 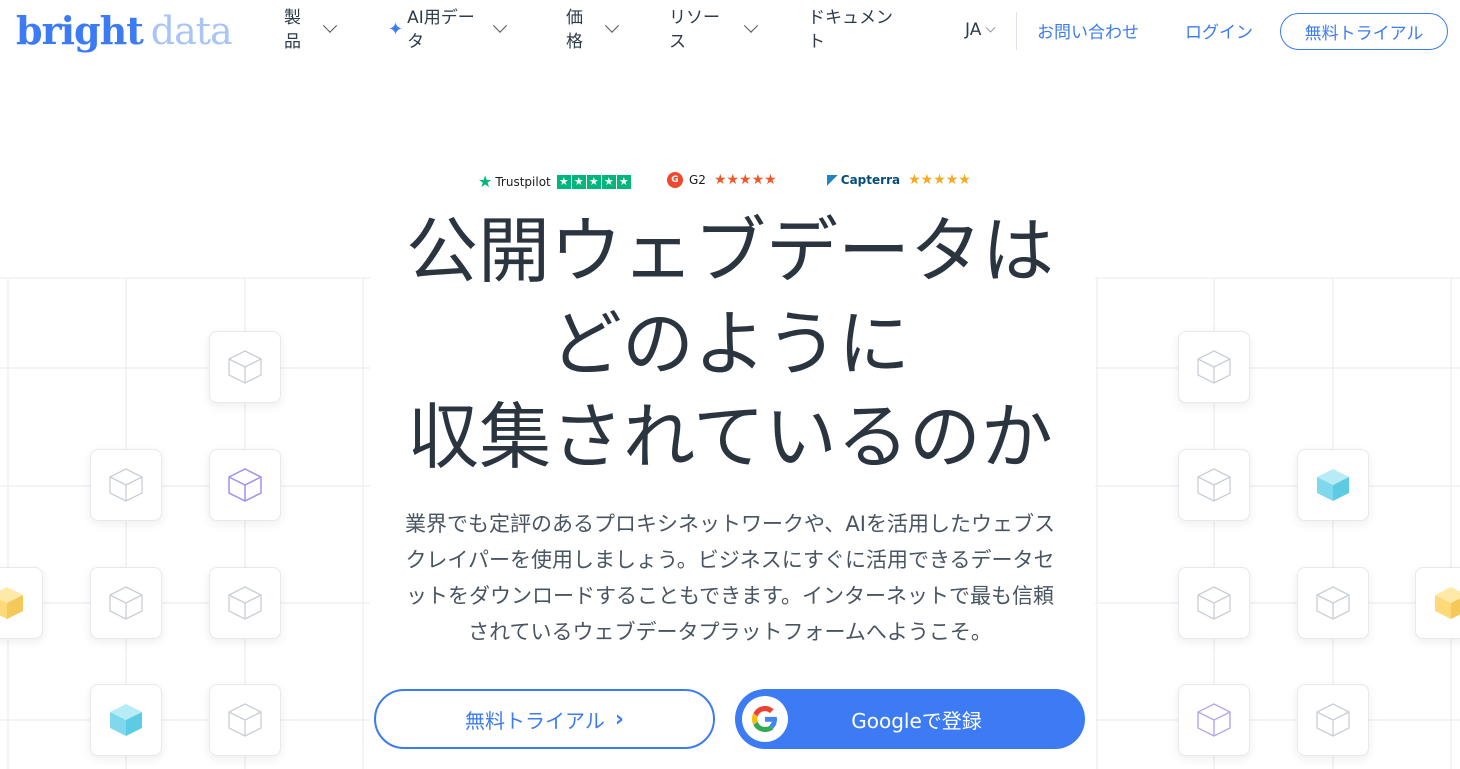 I want to click on nav-ai-data-label: AI用デー タ, so click(x=441, y=30).